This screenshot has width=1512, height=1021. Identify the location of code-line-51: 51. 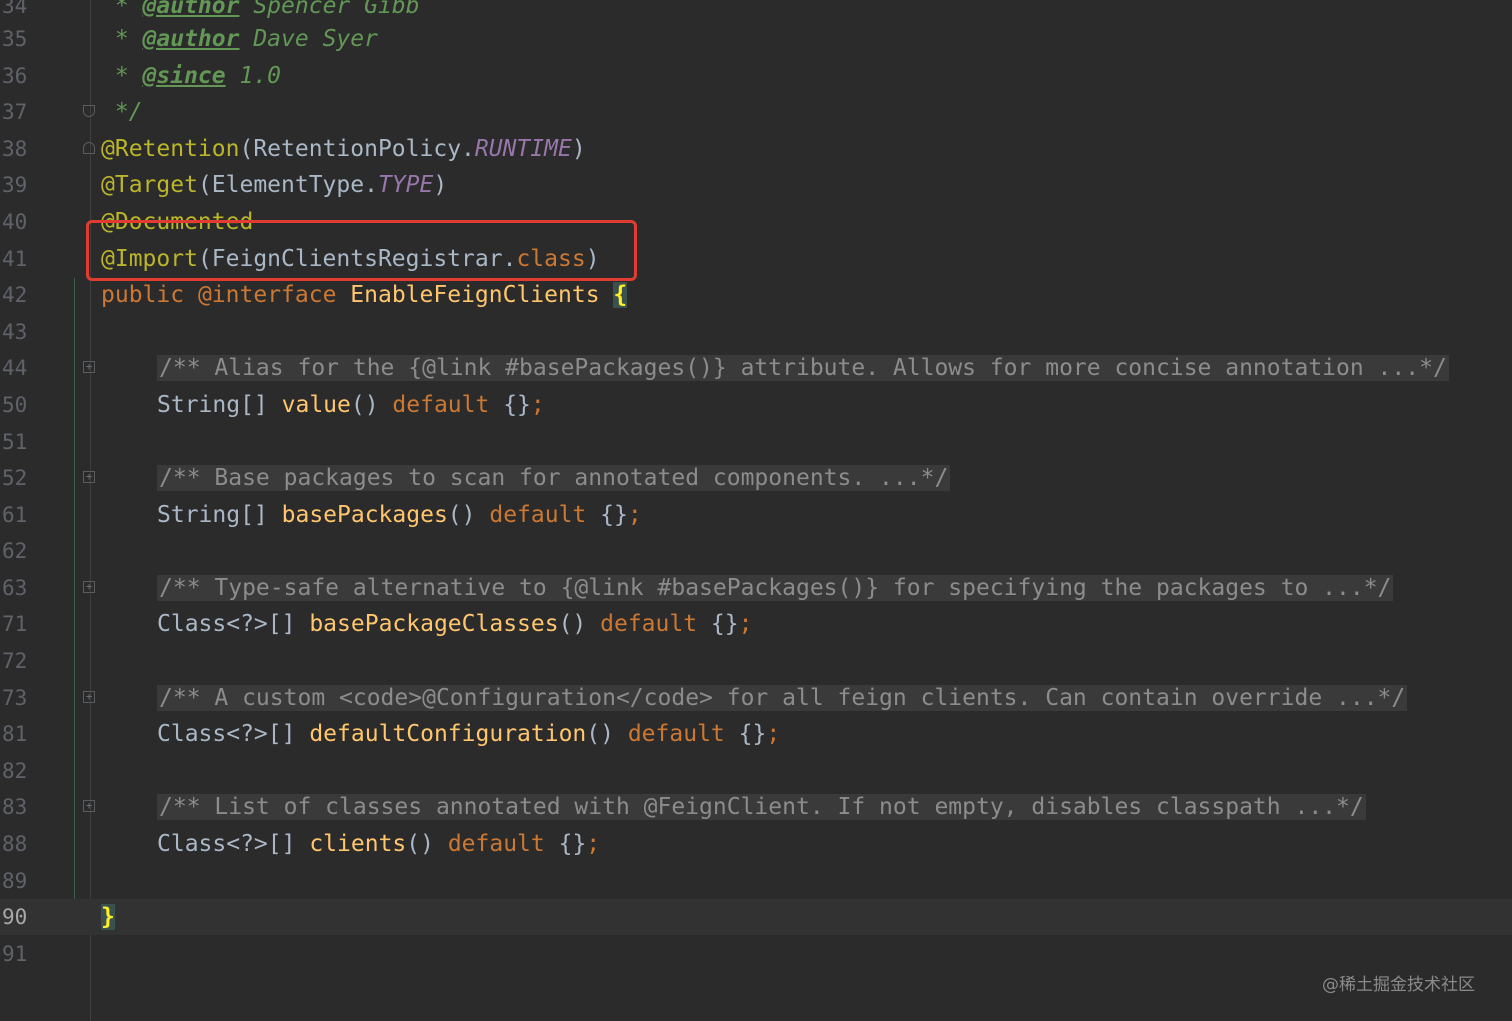
(756, 442).